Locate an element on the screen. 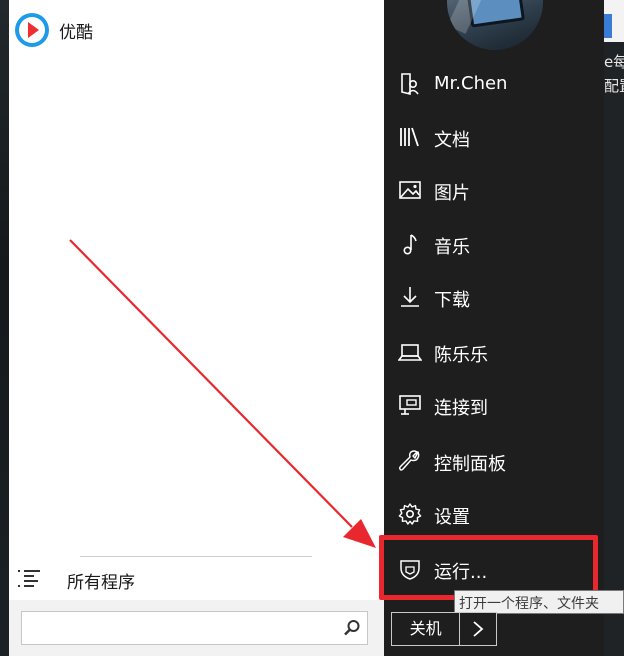 This screenshot has height=656, width=624. menu-item-computer: 陈乐乐 is located at coordinates (494, 352).